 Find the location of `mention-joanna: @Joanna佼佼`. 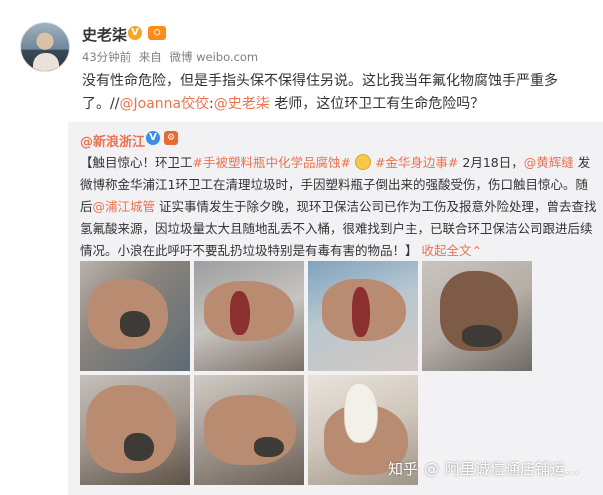

mention-joanna: @Joanna佼佼 is located at coordinates (164, 104).